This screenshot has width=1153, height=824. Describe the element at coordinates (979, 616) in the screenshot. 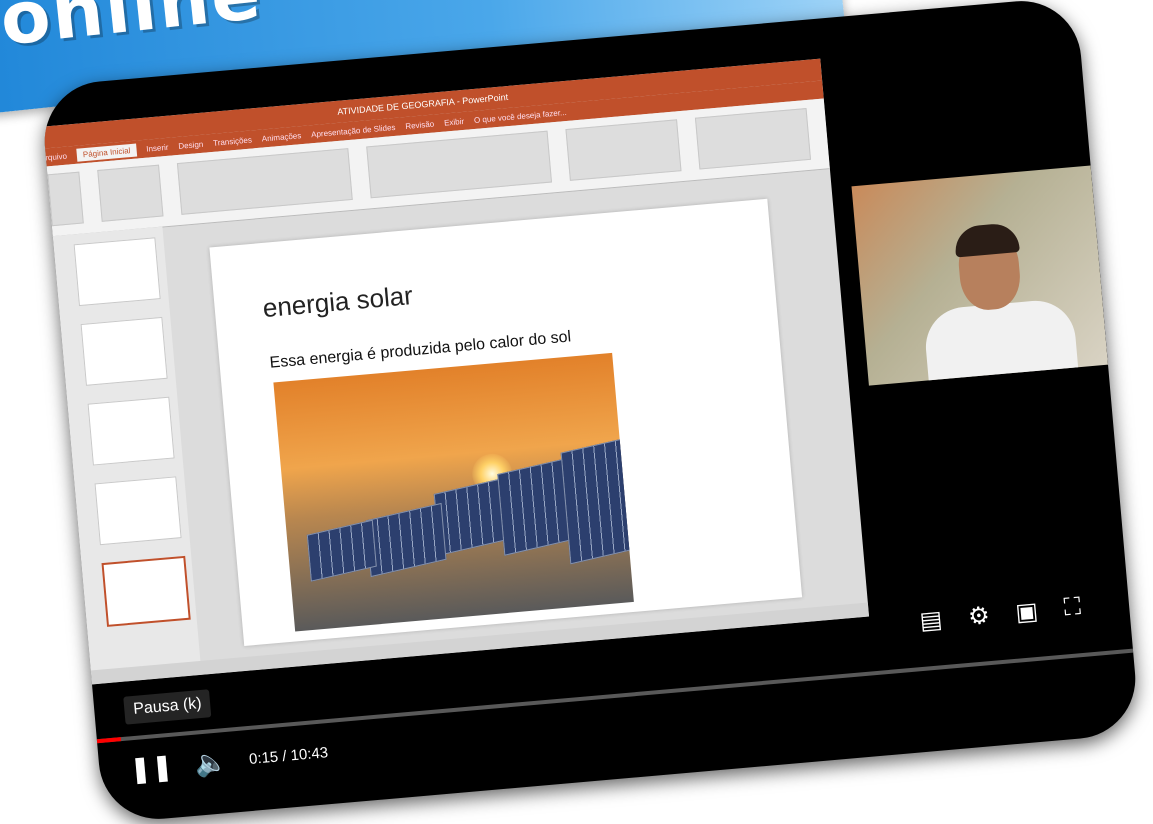

I see `gear-icon: ⚙` at that location.